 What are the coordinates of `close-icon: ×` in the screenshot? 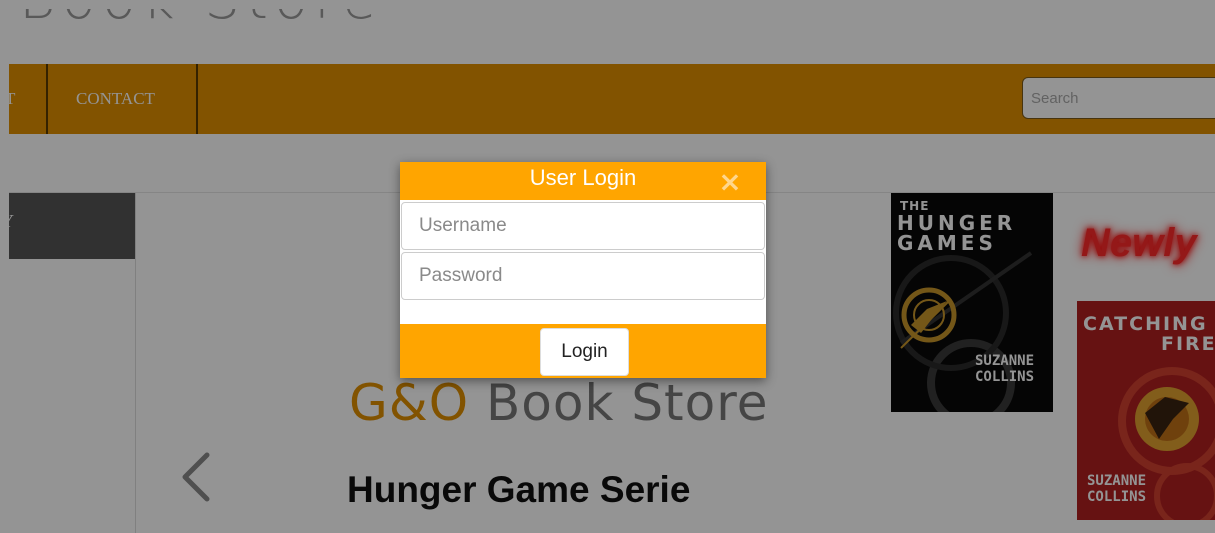 It's located at (730, 182).